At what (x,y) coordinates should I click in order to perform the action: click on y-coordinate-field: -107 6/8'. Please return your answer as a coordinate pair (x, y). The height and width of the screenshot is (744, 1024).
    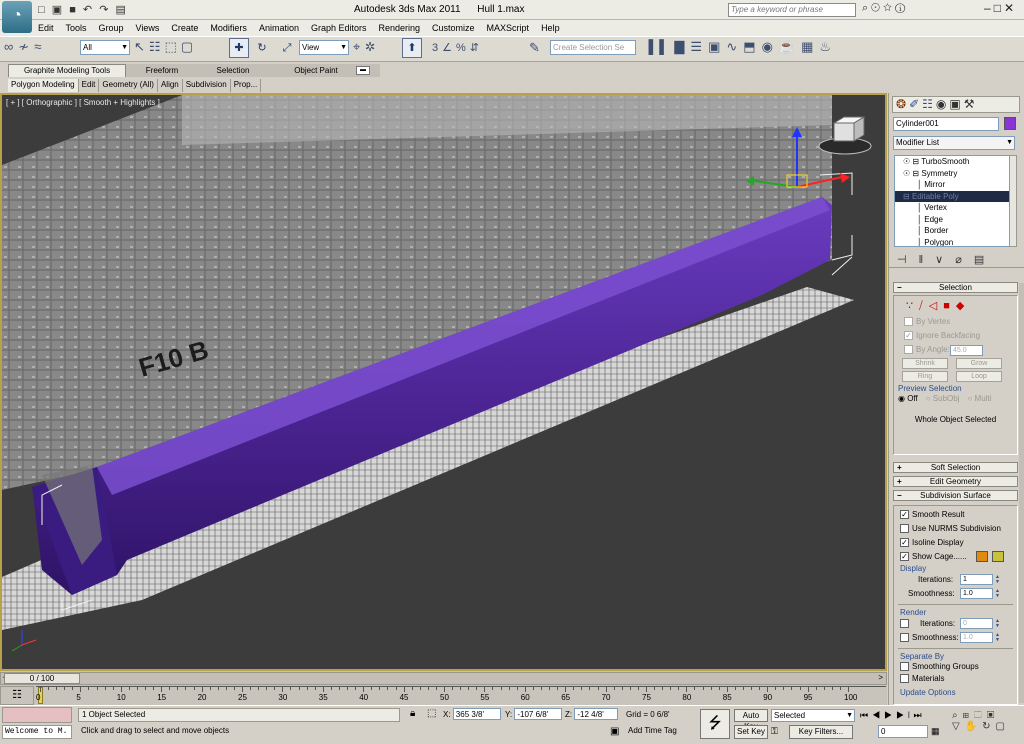
    Looking at the image, I should click on (538, 714).